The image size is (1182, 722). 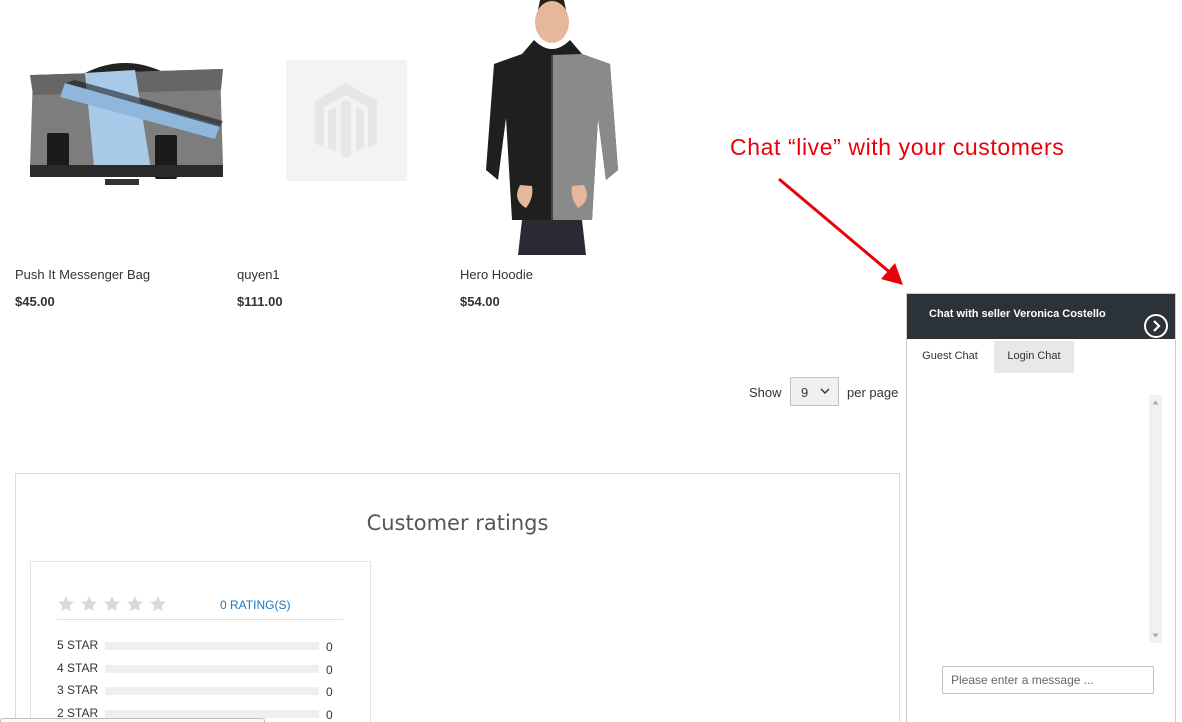 What do you see at coordinates (1155, 635) in the screenshot?
I see `scroll-down-icon` at bounding box center [1155, 635].